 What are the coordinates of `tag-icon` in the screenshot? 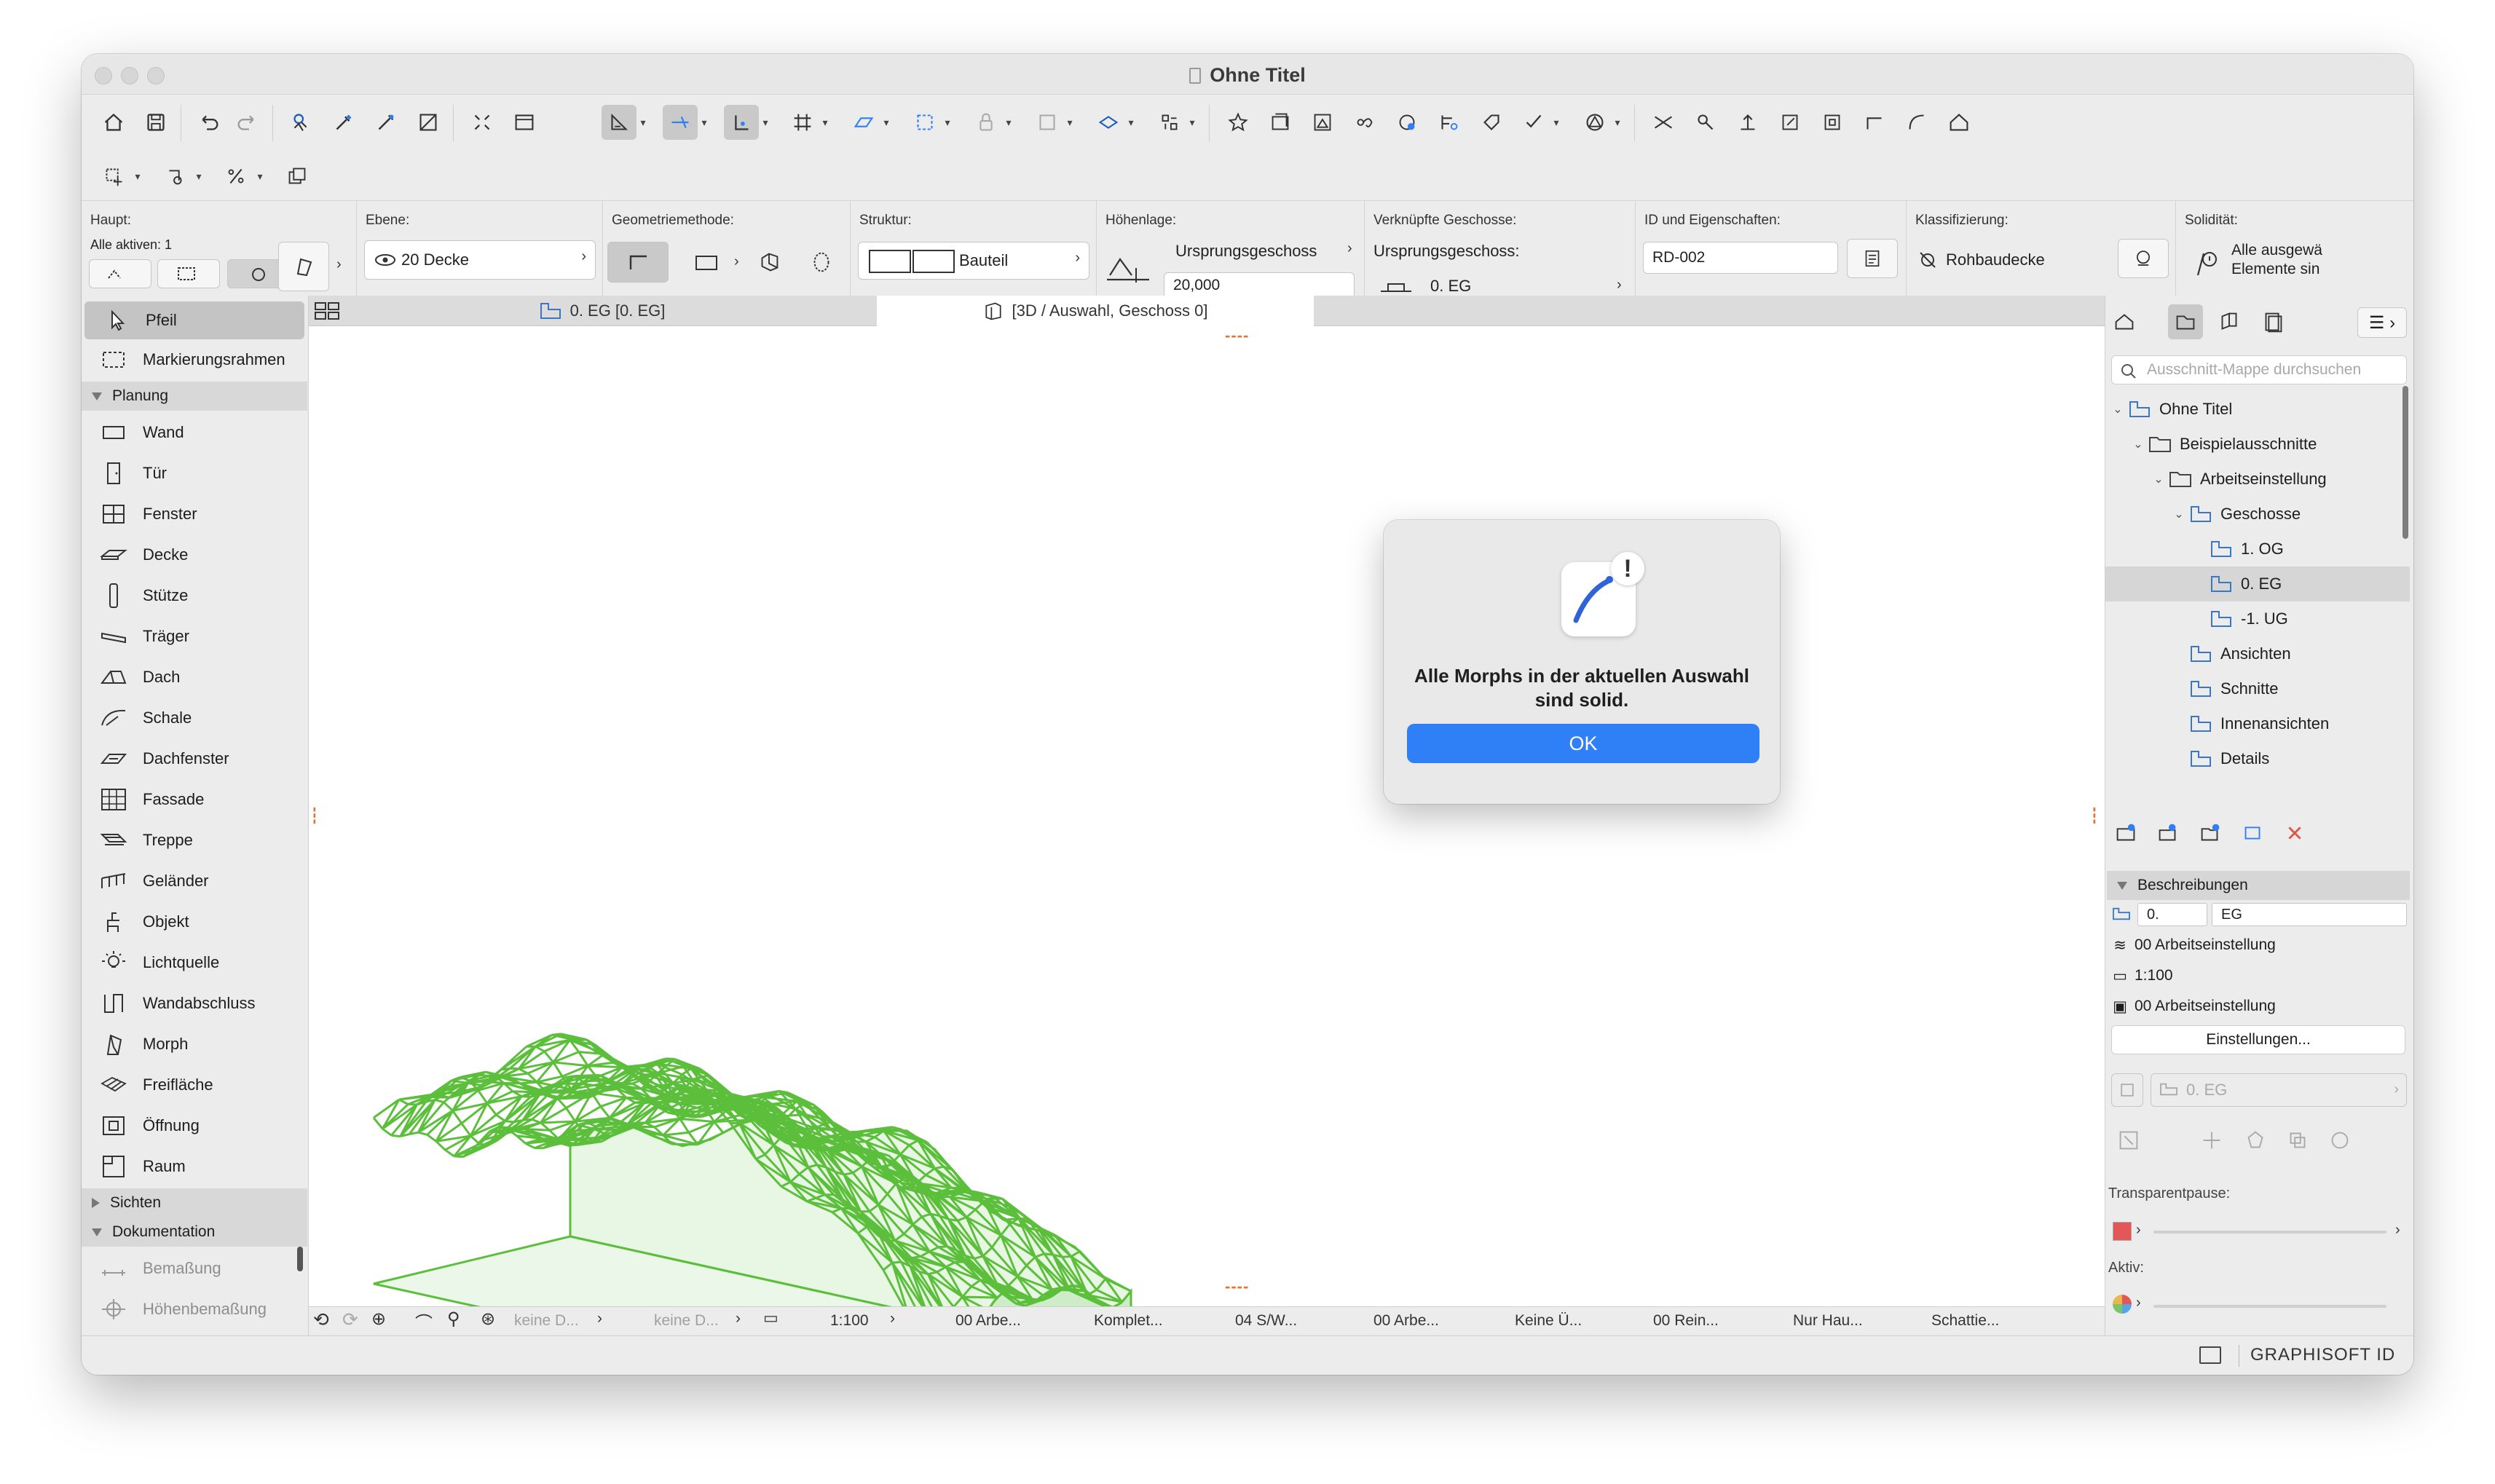 It's located at (1491, 122).